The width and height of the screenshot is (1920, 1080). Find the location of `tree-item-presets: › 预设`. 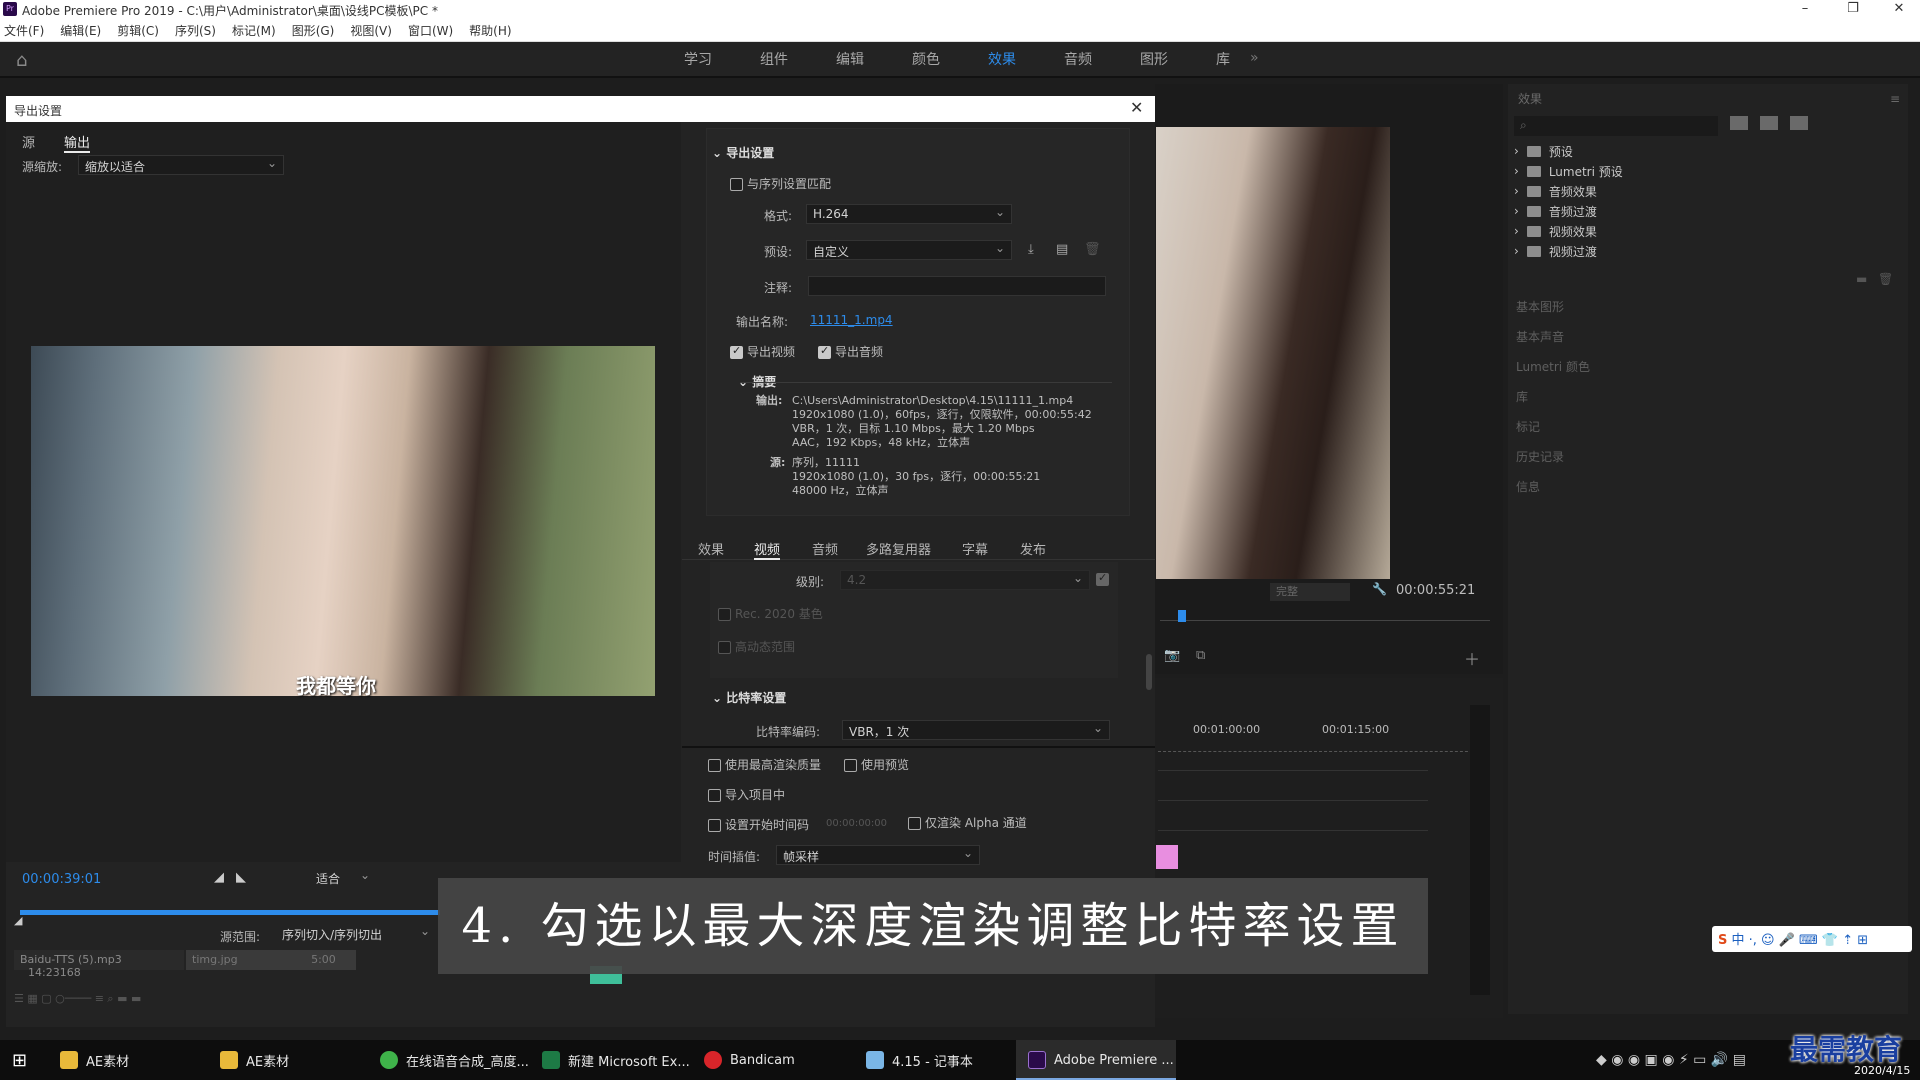

tree-item-presets: › 预设 is located at coordinates (1543, 151).